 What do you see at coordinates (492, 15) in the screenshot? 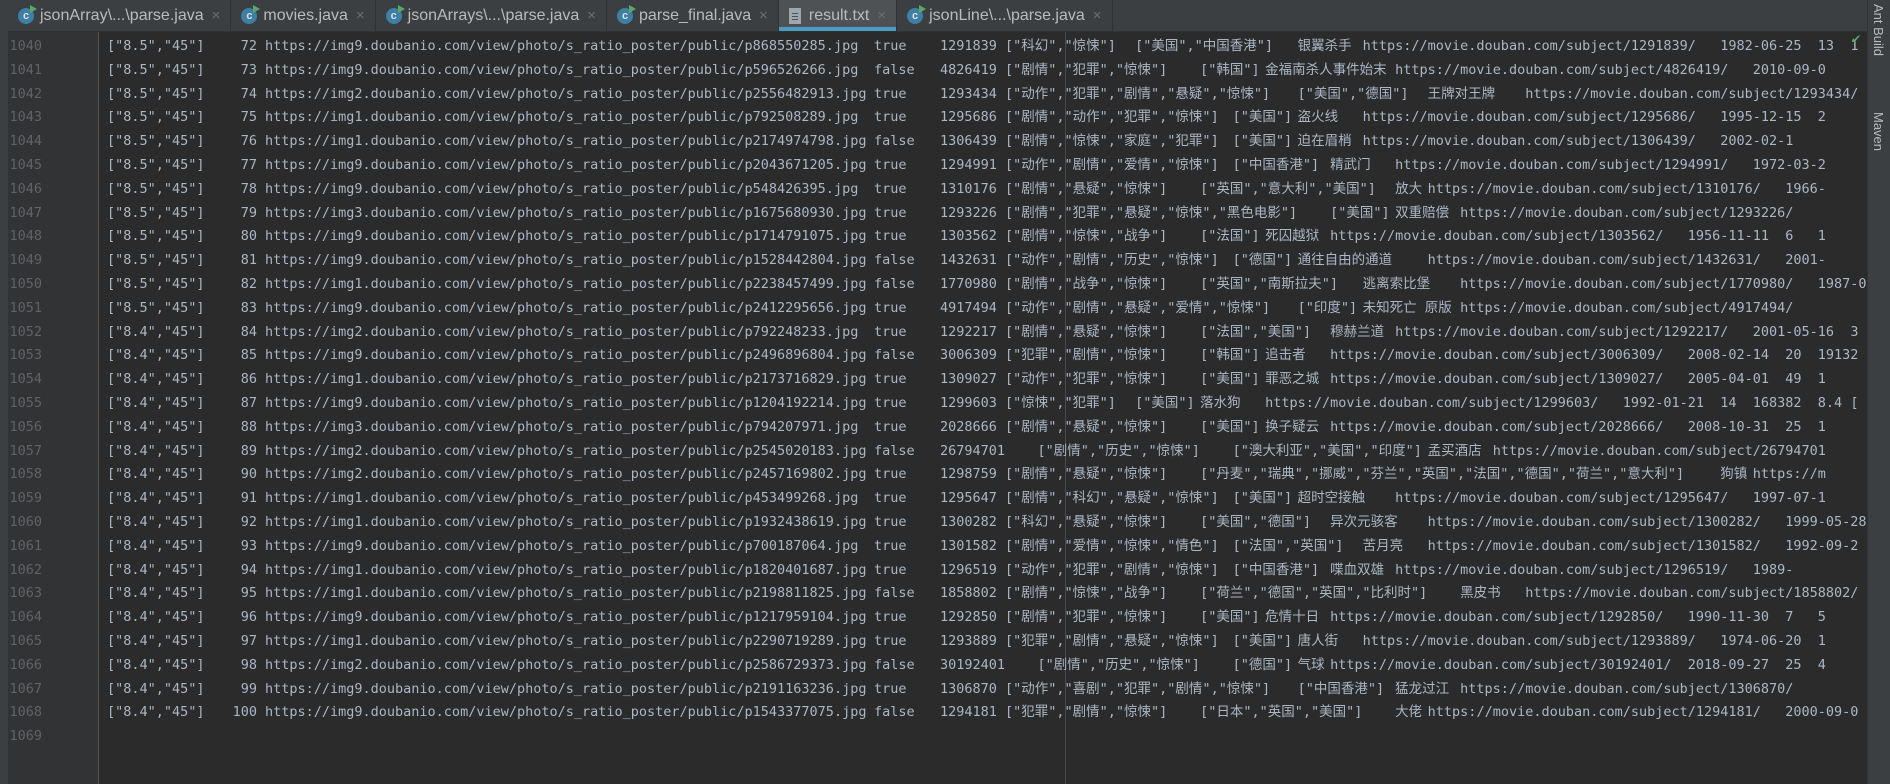
I see `tab-jsonarrays-parse-java: c jsonArrays\...\parse.java ×` at bounding box center [492, 15].